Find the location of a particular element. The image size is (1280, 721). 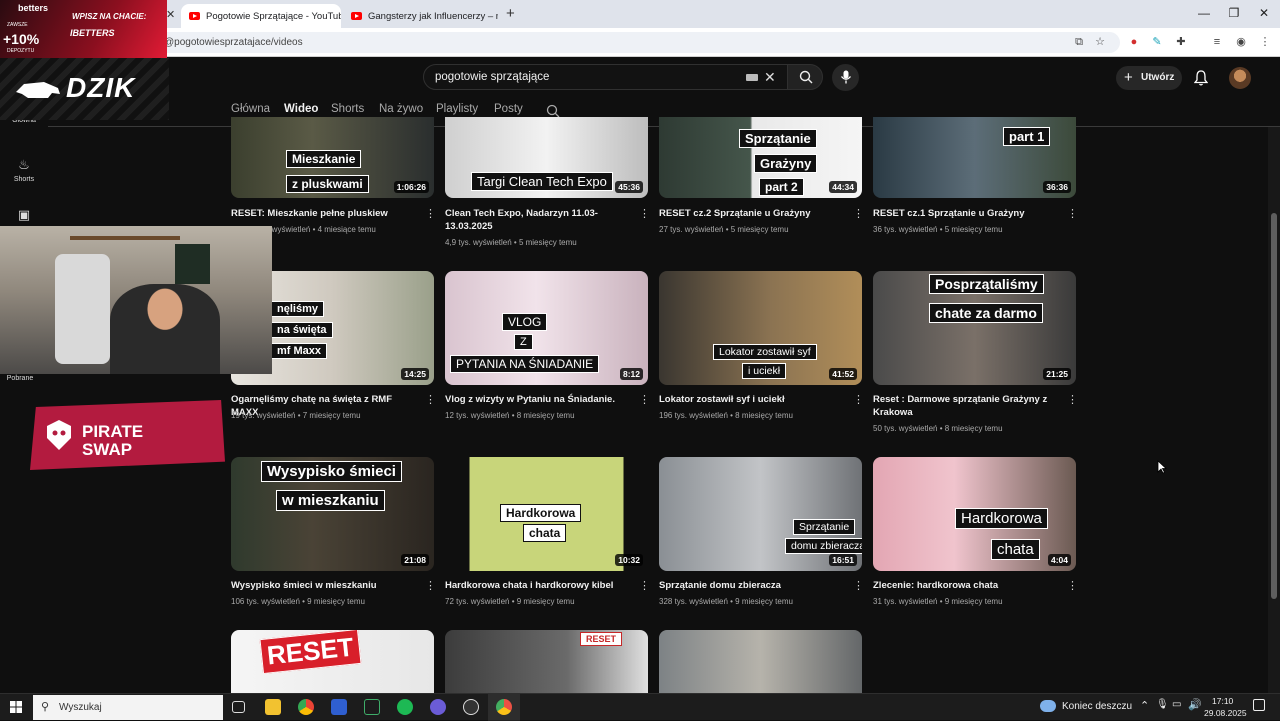

thumbnail-caption: w mieszkaniu is located at coordinates (330, 500).